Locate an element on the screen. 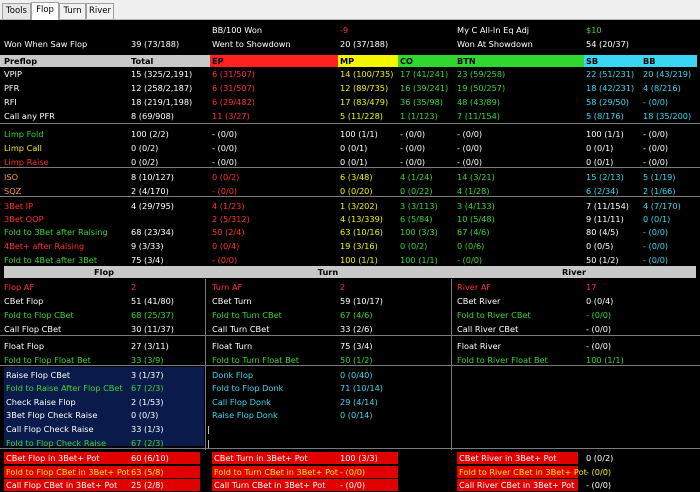  won-showdown-value: 54 (20/37) is located at coordinates (608, 44).